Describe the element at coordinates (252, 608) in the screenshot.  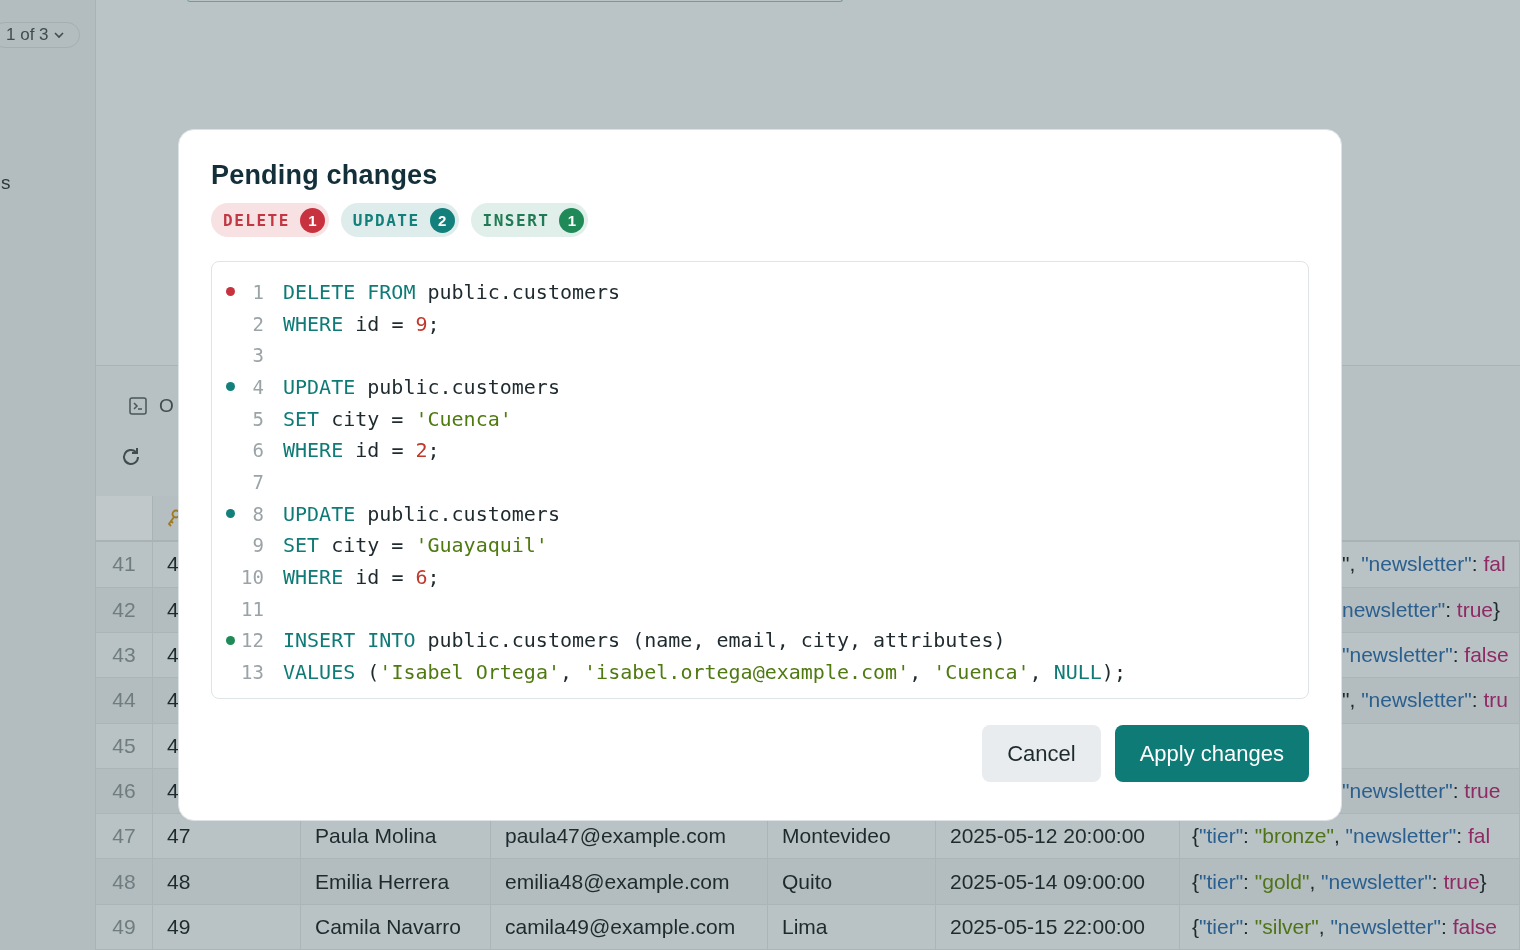
I see `line-number: 11` at that location.